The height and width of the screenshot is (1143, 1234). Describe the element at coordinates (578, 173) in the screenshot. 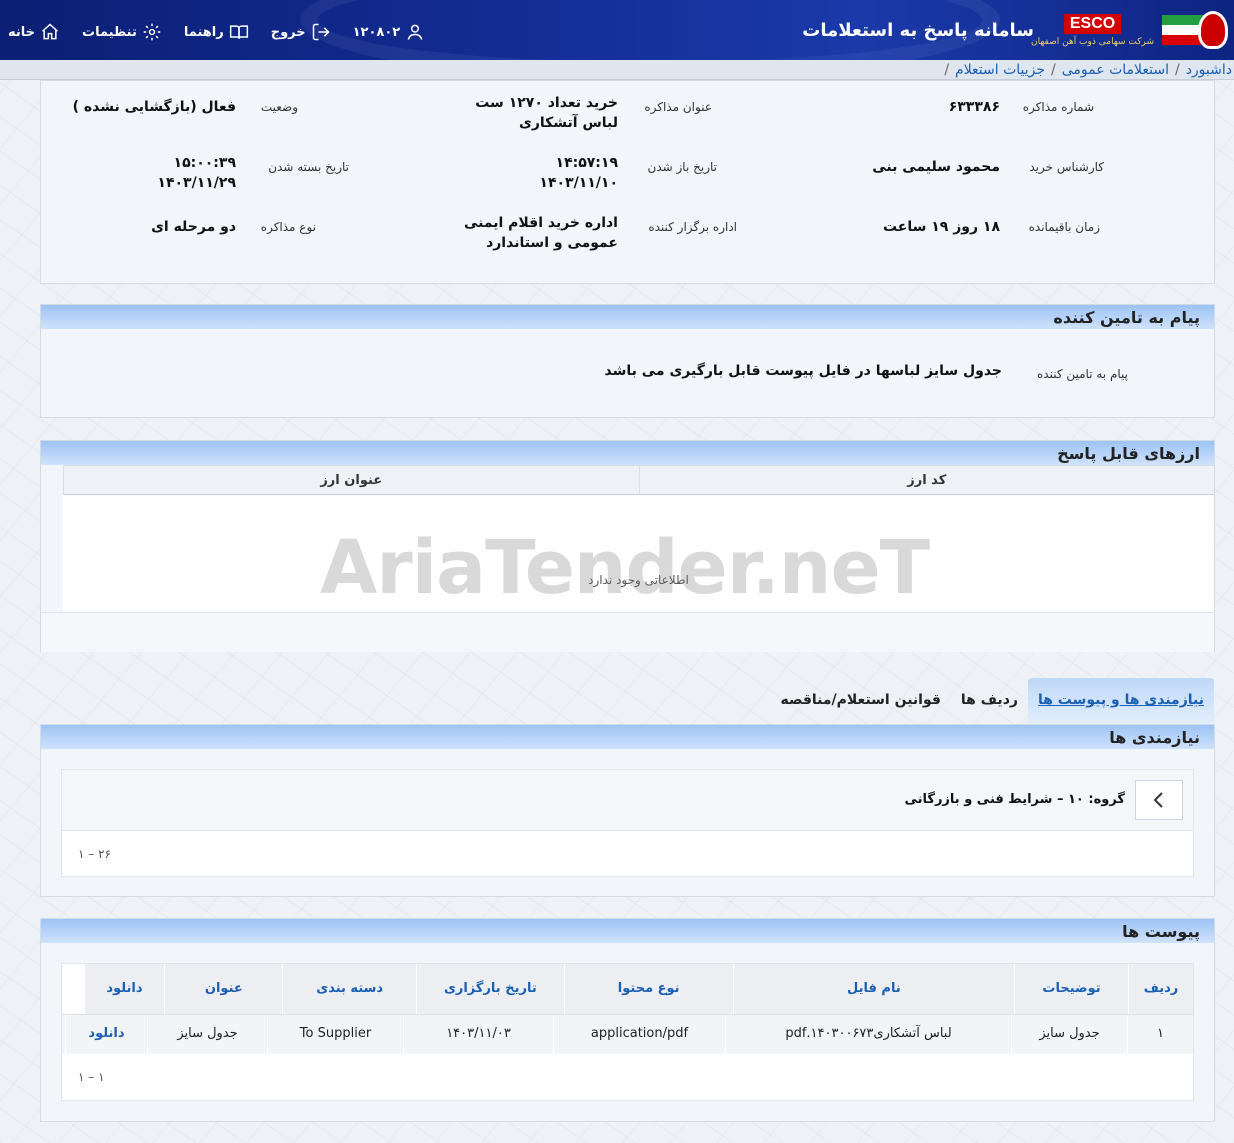

I see `open-date: ۱۴:۵۷:۱۹ ۱۴۰۳/۱۱/۱۰` at that location.